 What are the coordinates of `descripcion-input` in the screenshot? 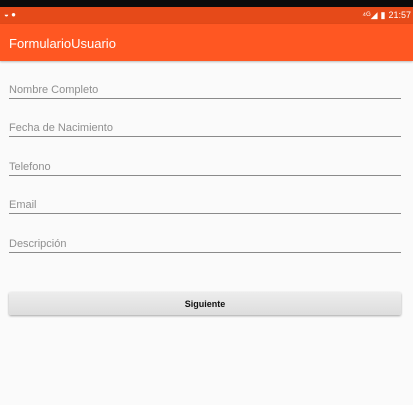 It's located at (205, 244).